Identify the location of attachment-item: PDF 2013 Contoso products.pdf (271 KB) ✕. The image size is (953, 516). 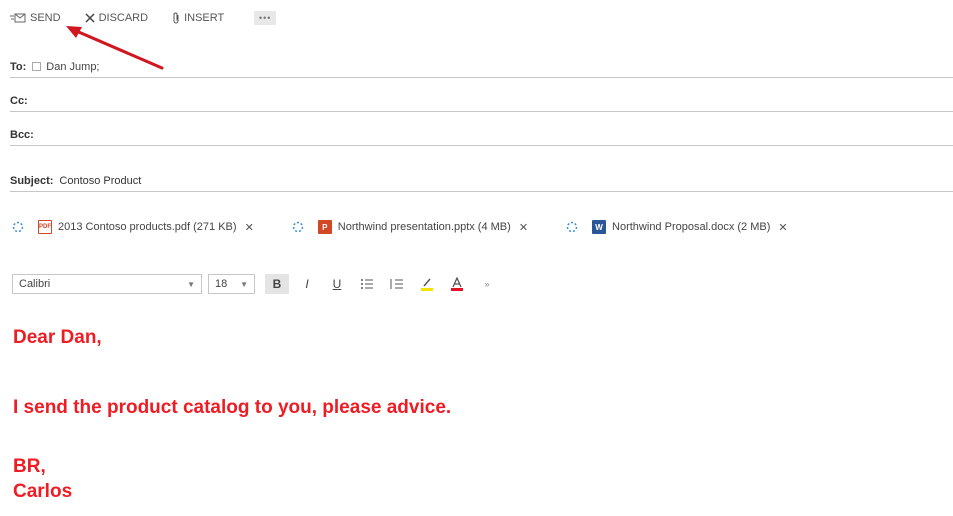
(133, 227).